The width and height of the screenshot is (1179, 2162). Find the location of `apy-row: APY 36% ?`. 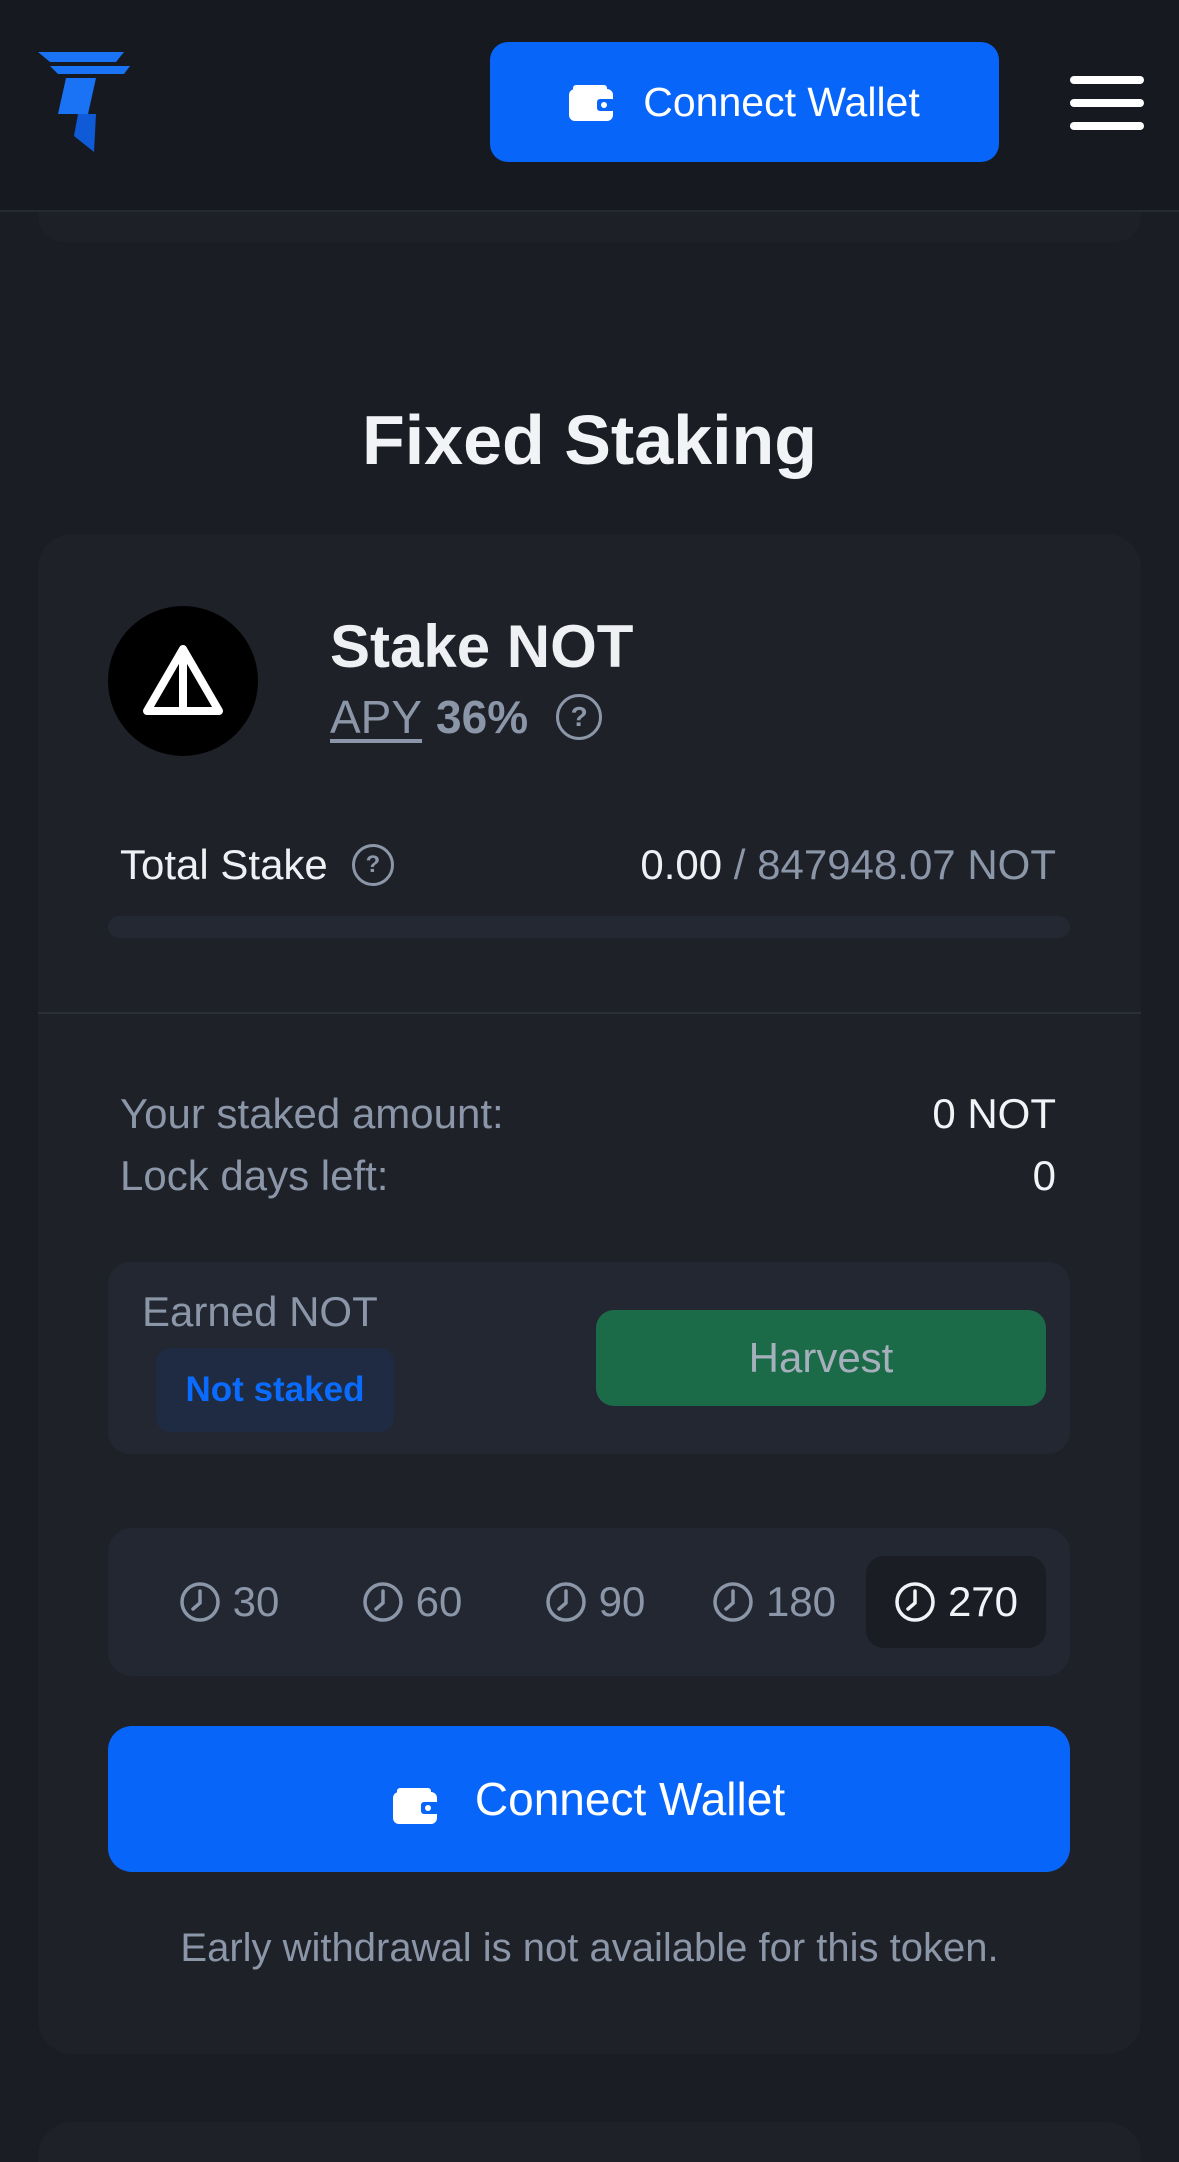

apy-row: APY 36% ? is located at coordinates (466, 717).